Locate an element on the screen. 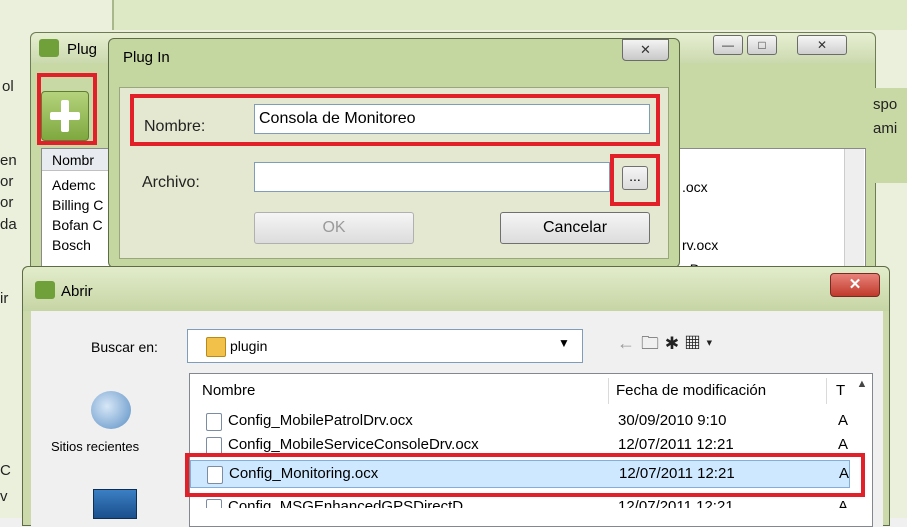 Image resolution: width=907 pixels, height=527 pixels. open-dialog-titlebar: Abrir ✕ is located at coordinates (456, 289).